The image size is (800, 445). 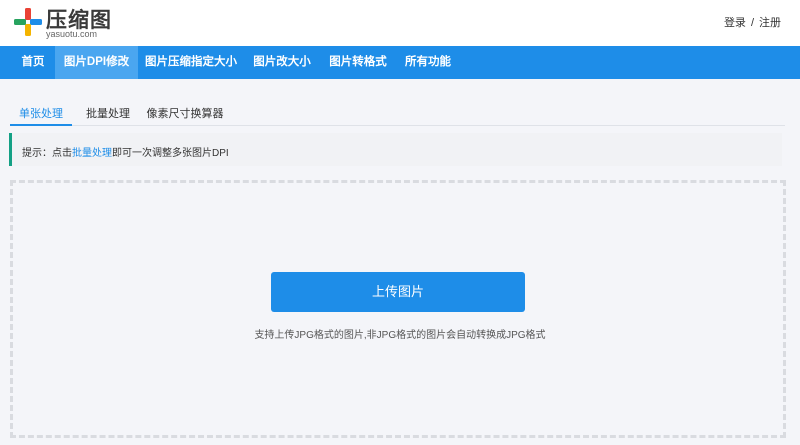 What do you see at coordinates (28, 22) in the screenshot?
I see `logo-cross-icon` at bounding box center [28, 22].